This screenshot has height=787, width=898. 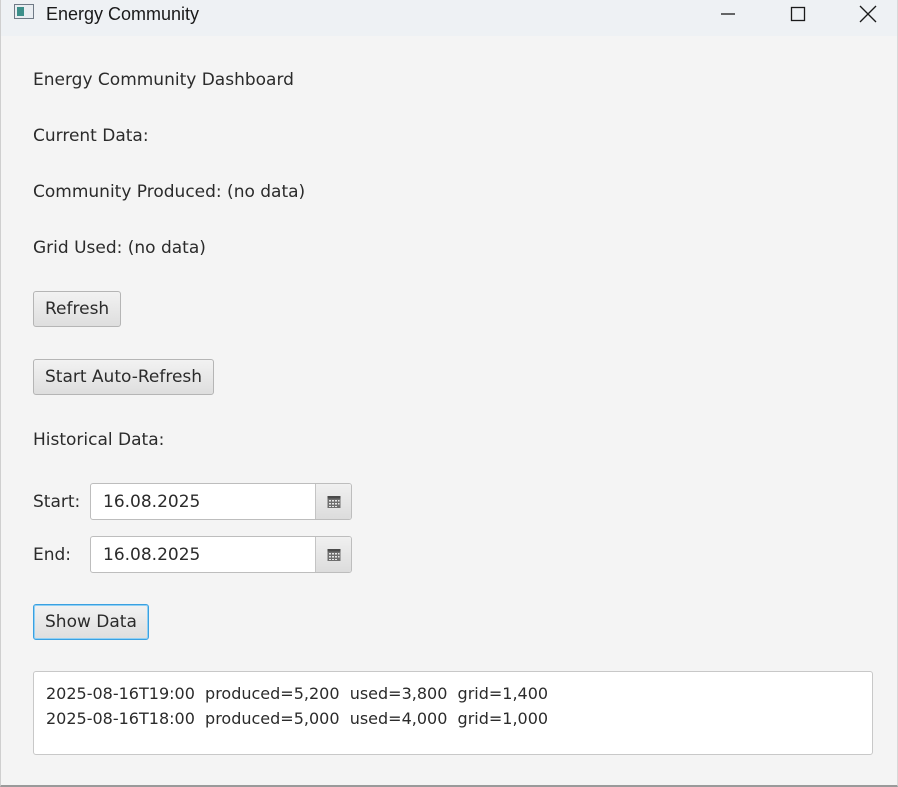 I want to click on start-calendar-button, so click(x=333, y=501).